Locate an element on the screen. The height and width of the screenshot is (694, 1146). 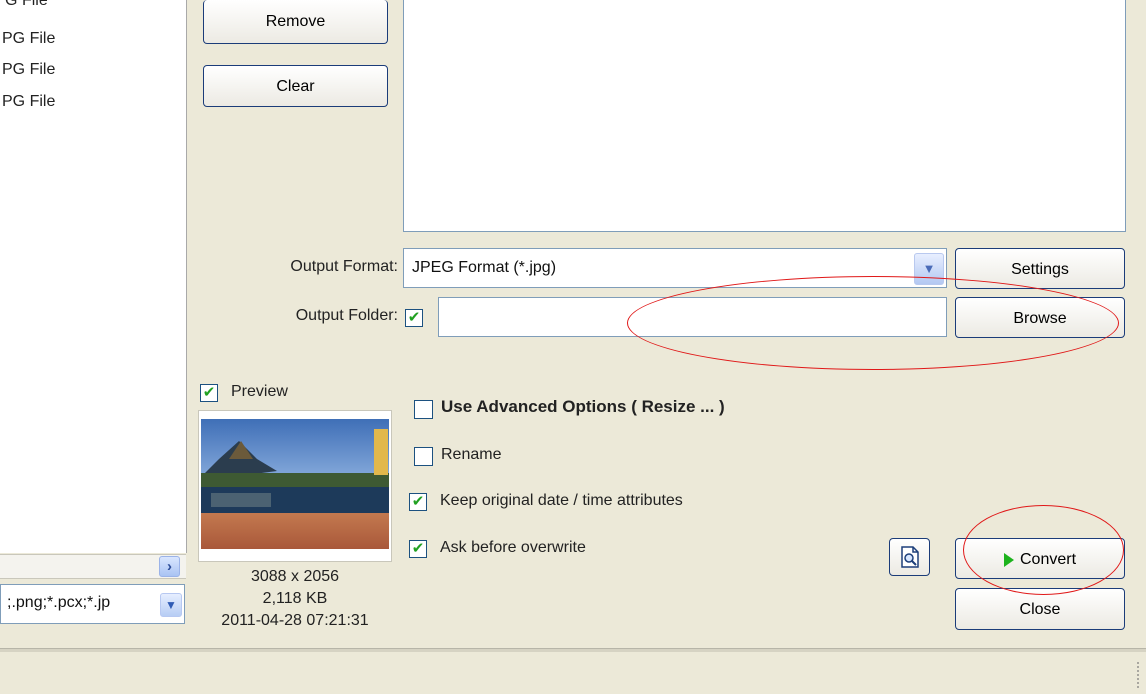
clear-button: Clear is located at coordinates (295, 86).